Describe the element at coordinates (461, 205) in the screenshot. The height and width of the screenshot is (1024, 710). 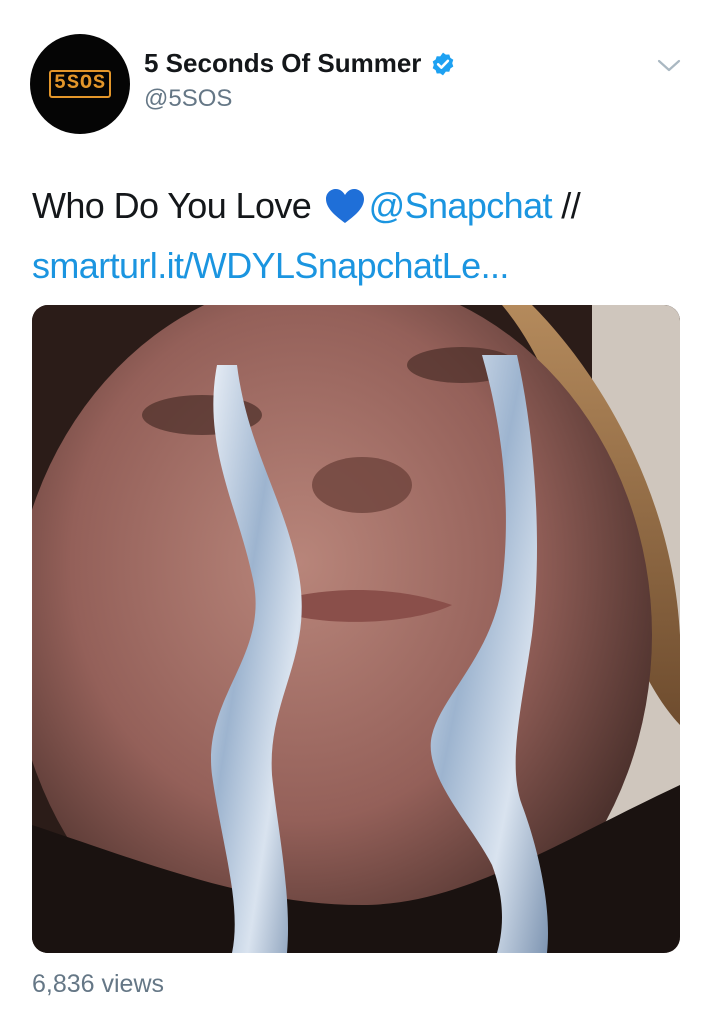
I see `mention-link: @Snapchat` at that location.